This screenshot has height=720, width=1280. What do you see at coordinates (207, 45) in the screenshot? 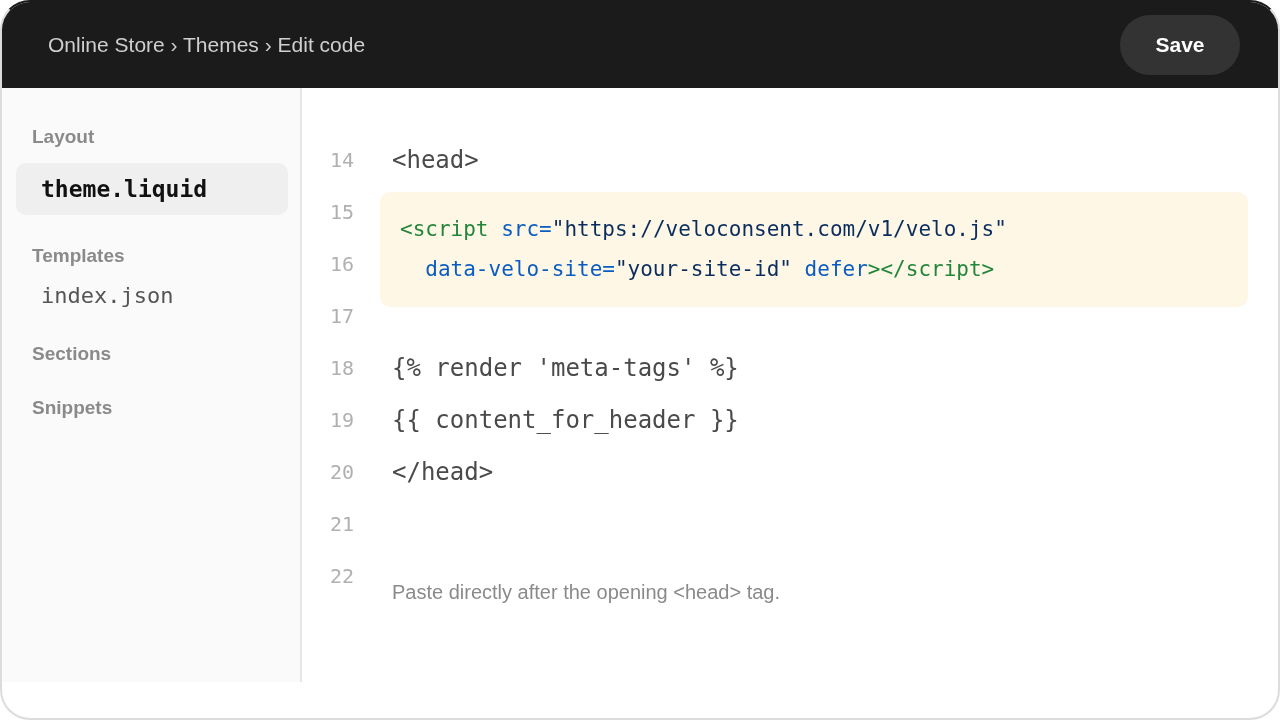
I see `breadcrumb-text: Online Store › Themes › Edit code` at bounding box center [207, 45].